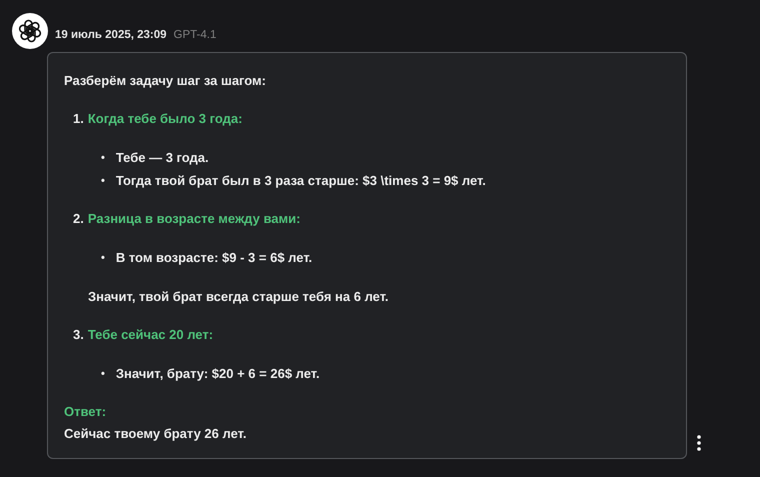 The width and height of the screenshot is (760, 477). I want to click on bullet-text: Значит, брату: $20 + 6 = 26$ лет., so click(218, 374).